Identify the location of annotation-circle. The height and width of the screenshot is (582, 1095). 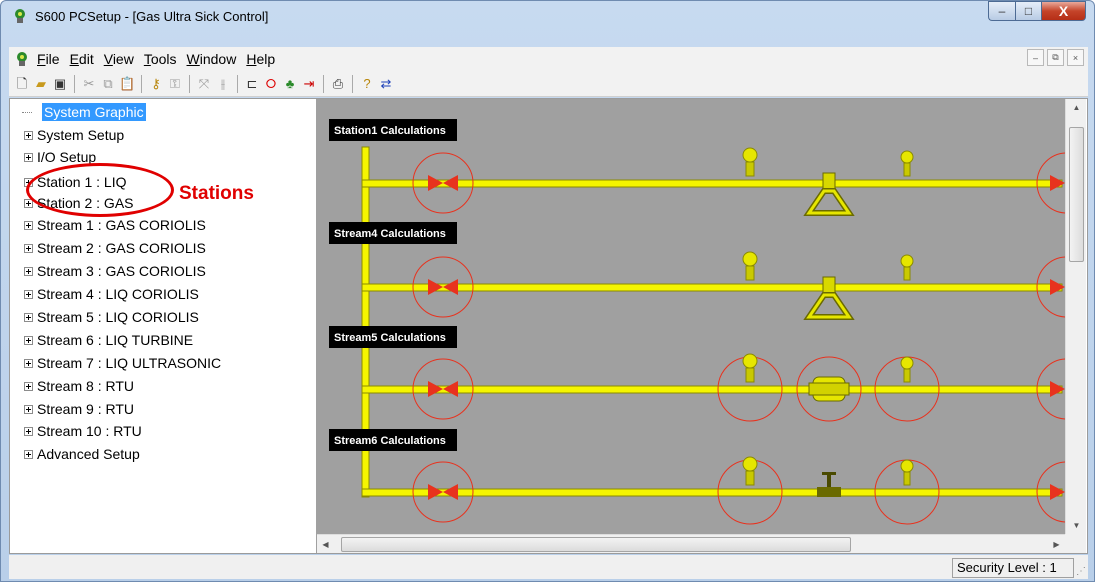
(100, 190).